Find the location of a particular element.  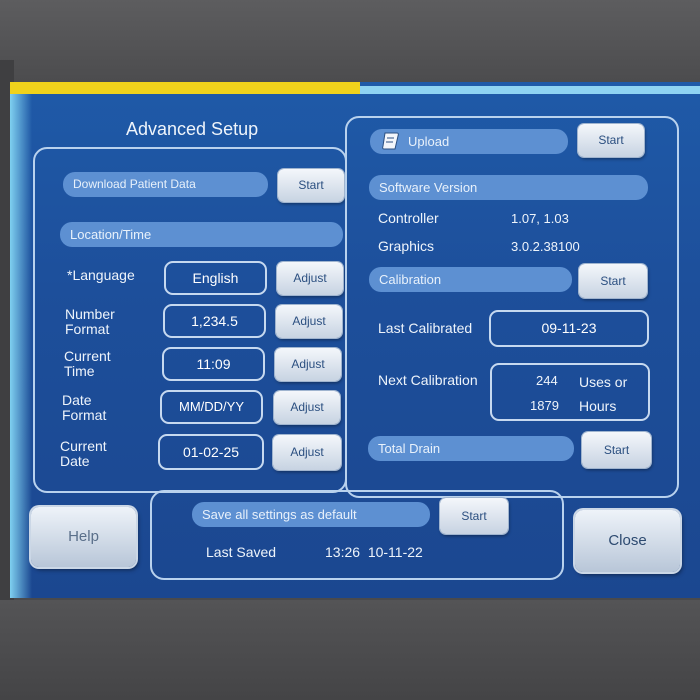

total-drain-bar: Total Drain is located at coordinates (471, 448).